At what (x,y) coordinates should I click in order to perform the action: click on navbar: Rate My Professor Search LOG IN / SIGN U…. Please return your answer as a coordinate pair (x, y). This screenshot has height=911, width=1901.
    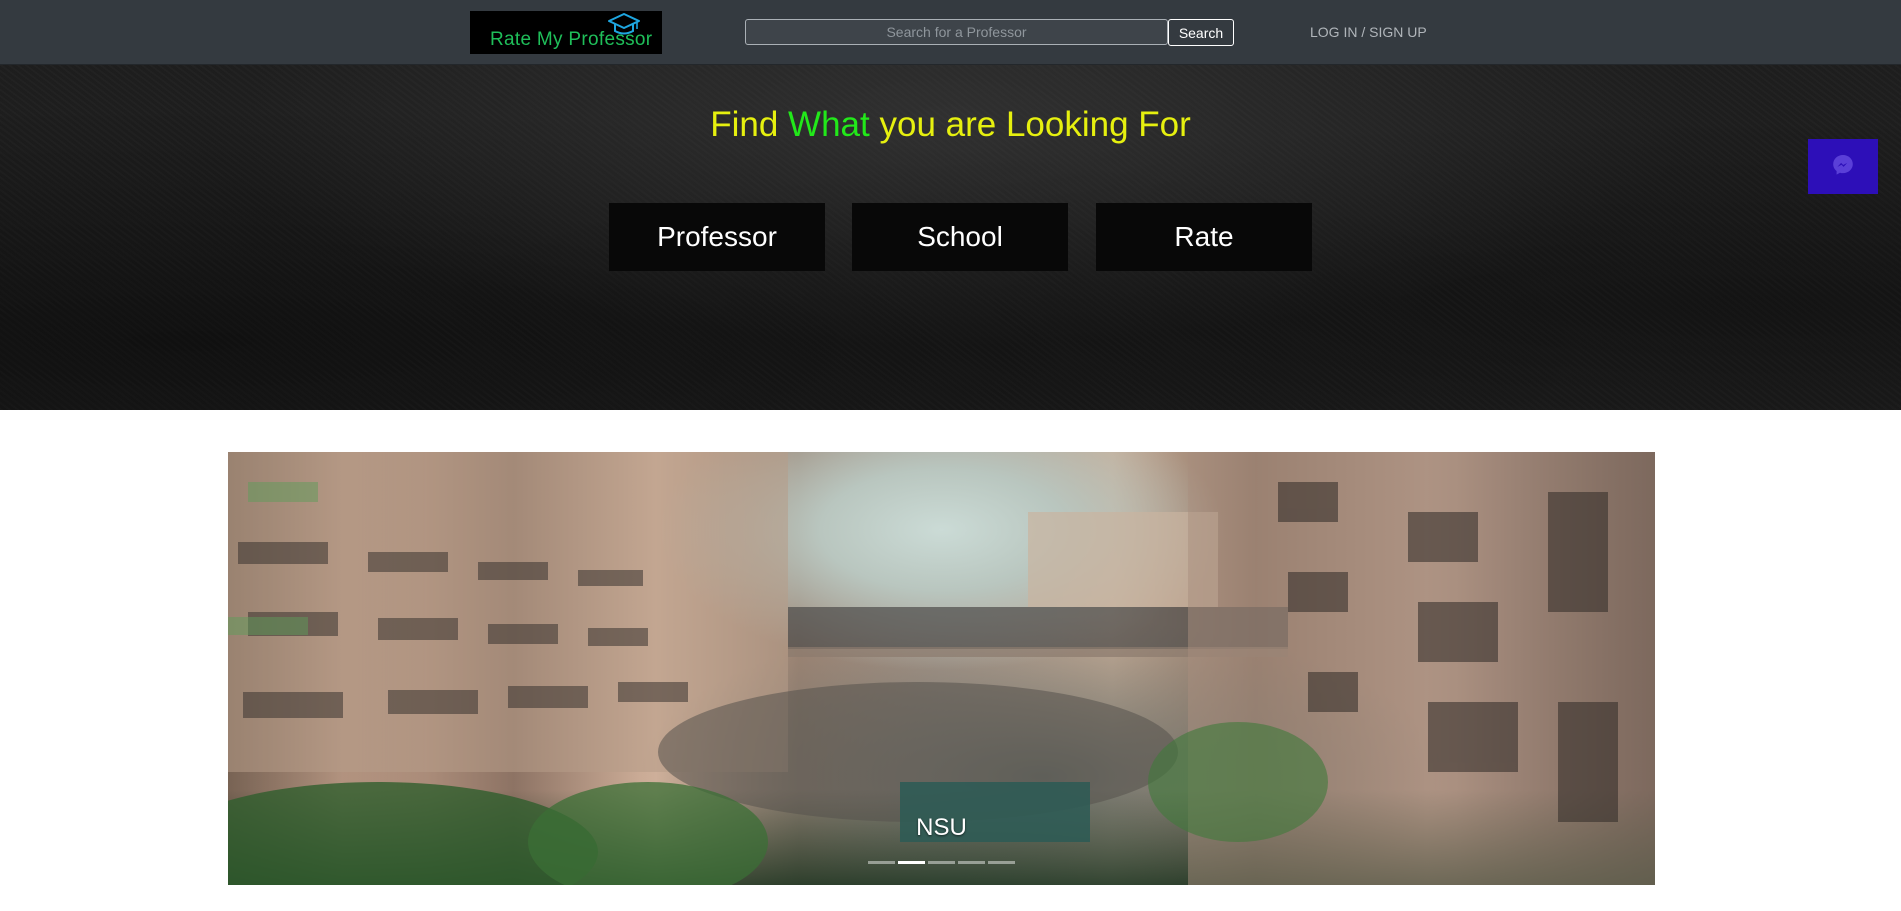
    Looking at the image, I should click on (950, 32).